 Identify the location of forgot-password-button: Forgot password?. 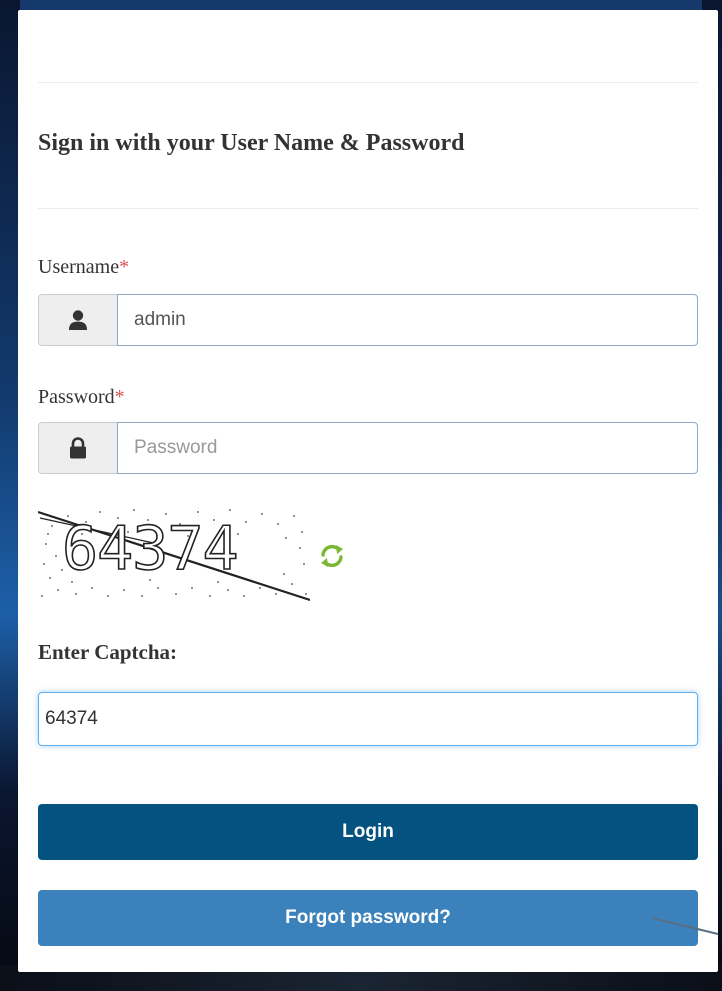
(368, 918).